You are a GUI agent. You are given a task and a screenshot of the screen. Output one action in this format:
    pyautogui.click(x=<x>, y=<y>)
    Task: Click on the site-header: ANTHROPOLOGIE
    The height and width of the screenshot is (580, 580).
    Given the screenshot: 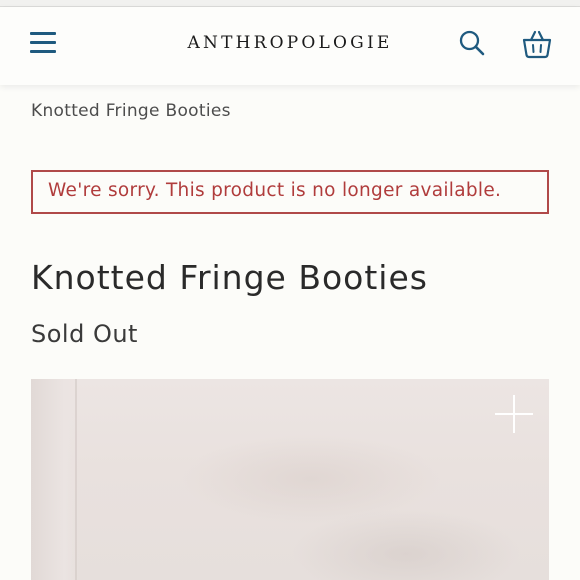 What is the action you would take?
    pyautogui.click(x=290, y=46)
    